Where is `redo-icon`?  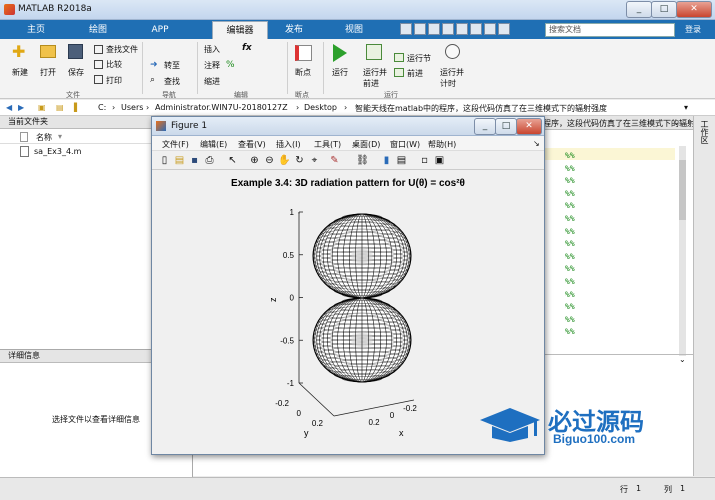 redo-icon is located at coordinates (476, 29).